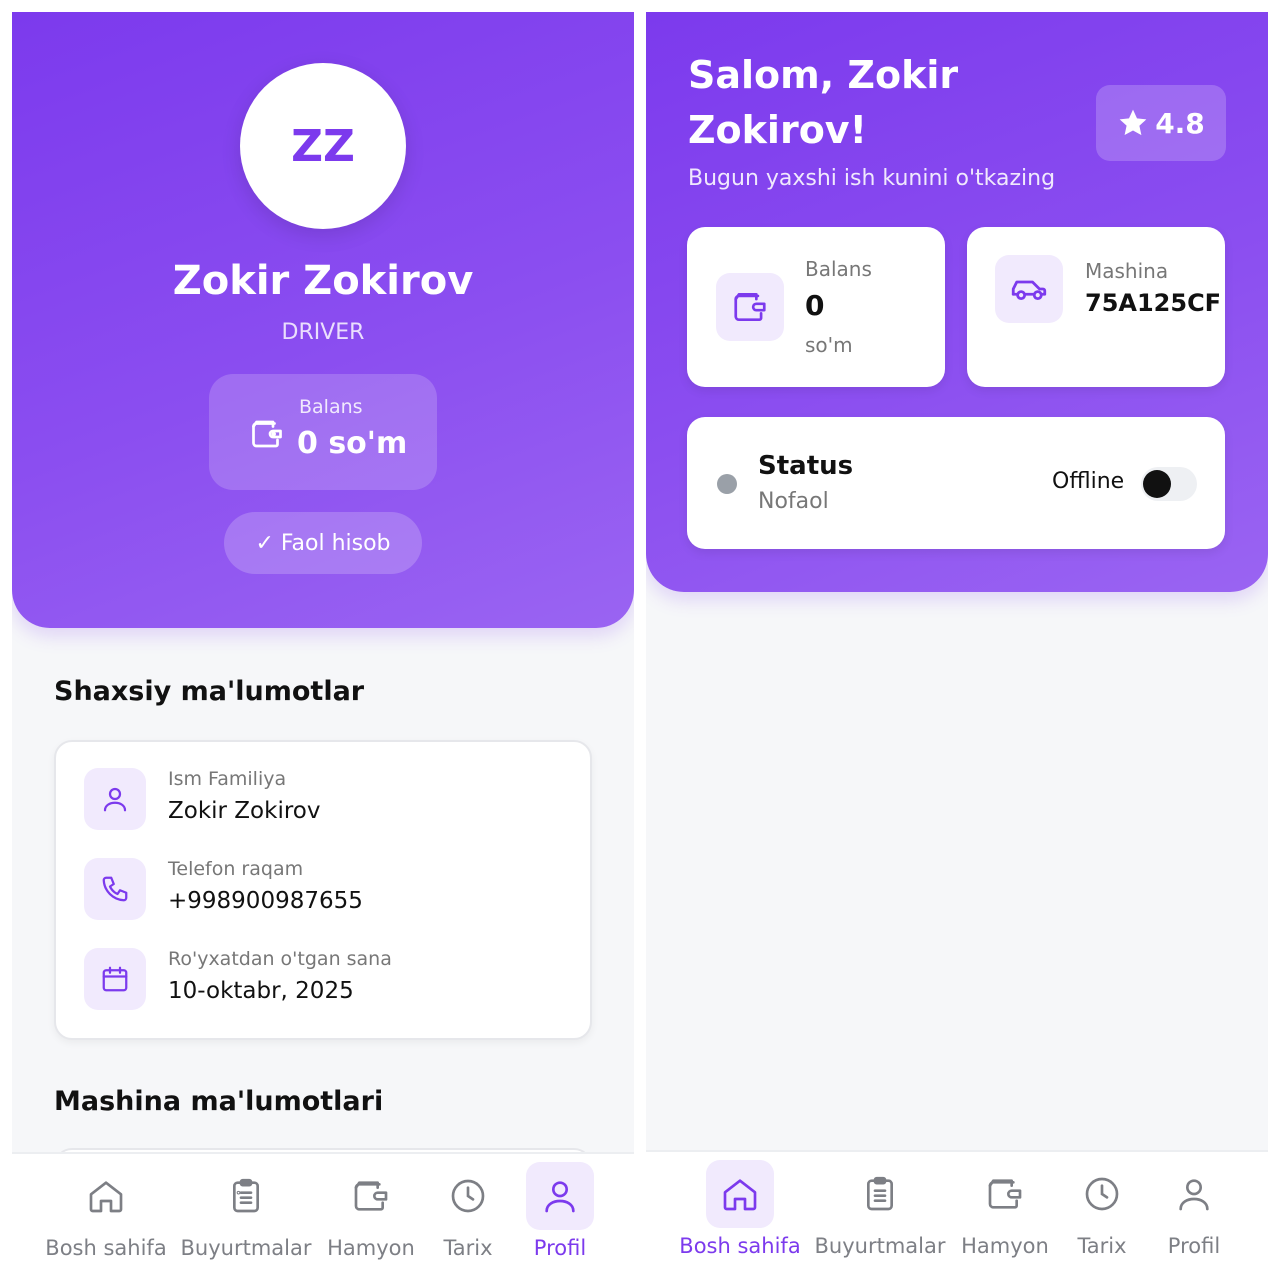  Describe the element at coordinates (324, 800) in the screenshot. I see `info-row-name: Ism Familiya Zokir Zokirov` at that location.